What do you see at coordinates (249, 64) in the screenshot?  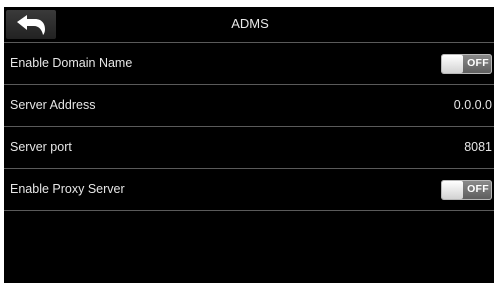 I see `setting-row-enable-domain-name: Enable Domain Name OFF` at bounding box center [249, 64].